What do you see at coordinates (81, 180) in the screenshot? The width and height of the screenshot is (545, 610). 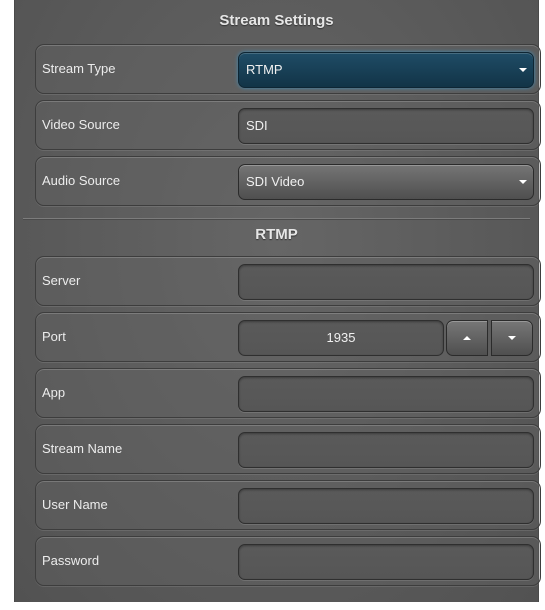 I see `audio-source-label: Audio Source` at bounding box center [81, 180].